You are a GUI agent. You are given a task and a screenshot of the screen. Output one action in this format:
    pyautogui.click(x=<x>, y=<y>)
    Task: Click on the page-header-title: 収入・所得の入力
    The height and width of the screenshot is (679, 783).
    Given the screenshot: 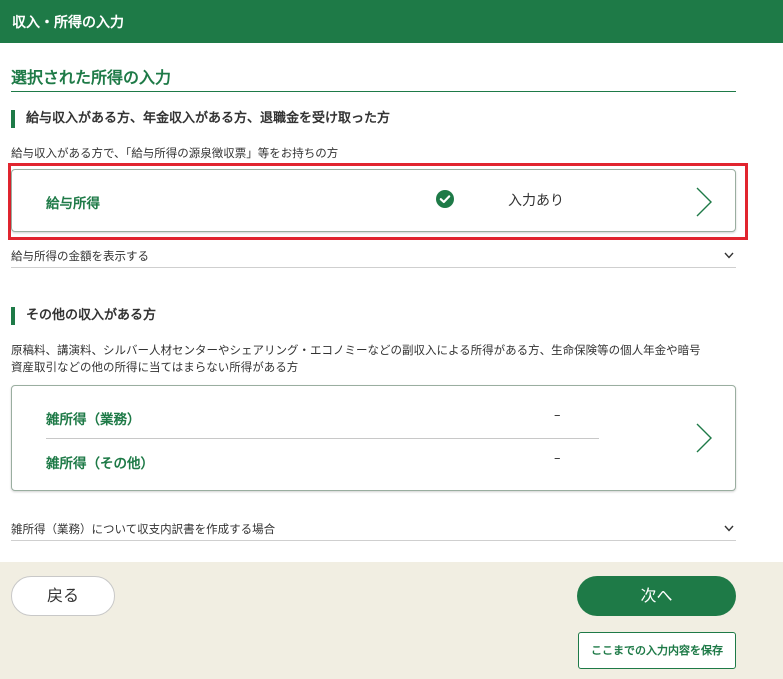 What is the action you would take?
    pyautogui.click(x=68, y=23)
    